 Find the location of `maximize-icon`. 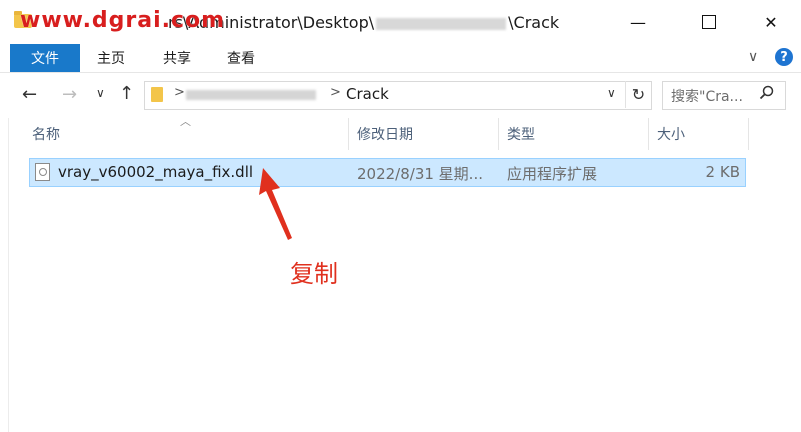

maximize-icon is located at coordinates (709, 22).